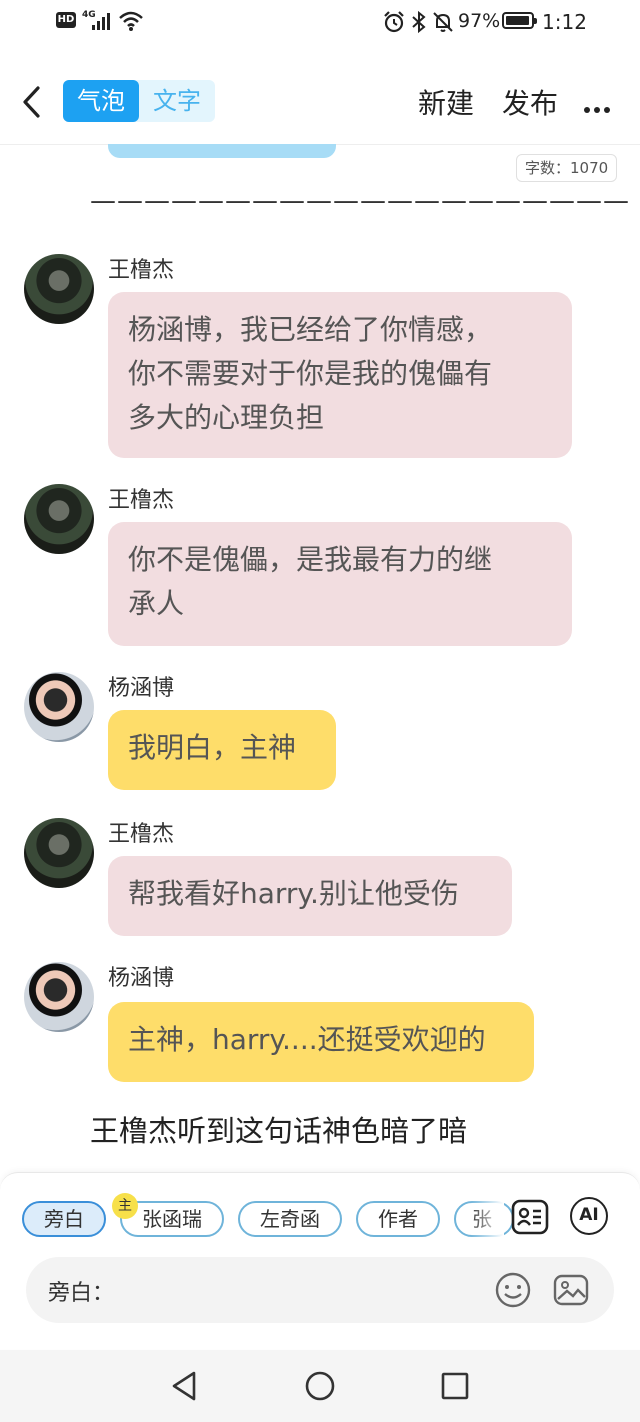  I want to click on input-speaker-label: 旁白：, so click(81, 1293).